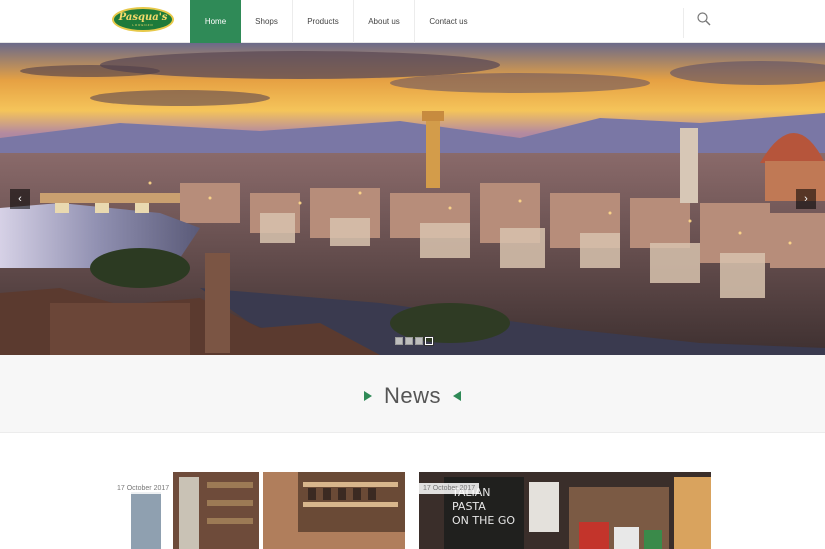 This screenshot has height=549, width=825. What do you see at coordinates (565, 510) in the screenshot?
I see `news-card: TALIAN PASTA ON THE GO 17 October 2017` at bounding box center [565, 510].